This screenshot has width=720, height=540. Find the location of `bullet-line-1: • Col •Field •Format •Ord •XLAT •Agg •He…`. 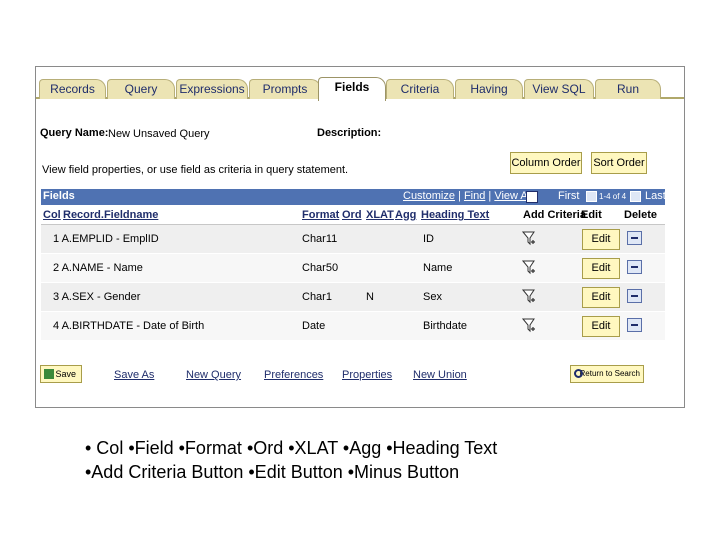

bullet-line-1: • Col •Field •Format •Ord •XLAT •Agg •He… is located at coordinates (291, 448).